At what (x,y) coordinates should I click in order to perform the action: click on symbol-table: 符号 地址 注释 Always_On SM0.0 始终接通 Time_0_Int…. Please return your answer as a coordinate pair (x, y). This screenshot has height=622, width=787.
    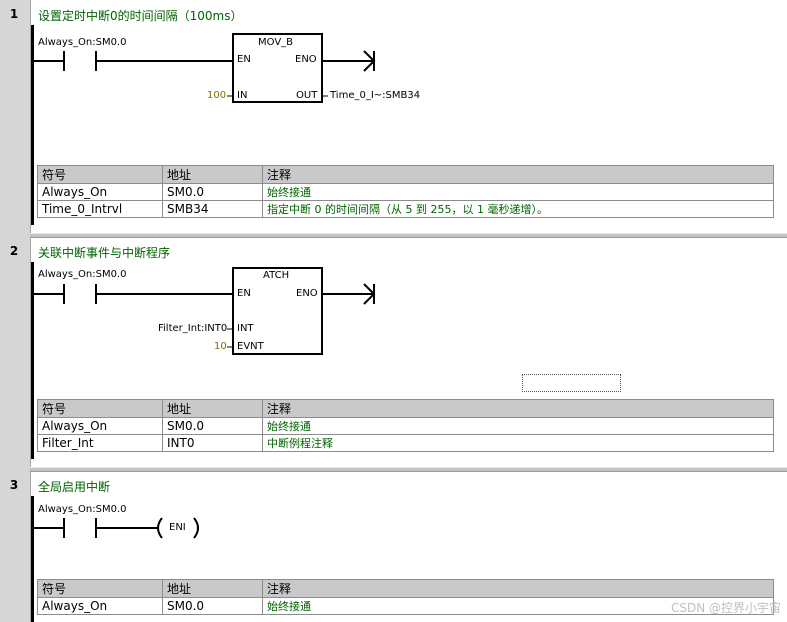
    Looking at the image, I should click on (405, 191).